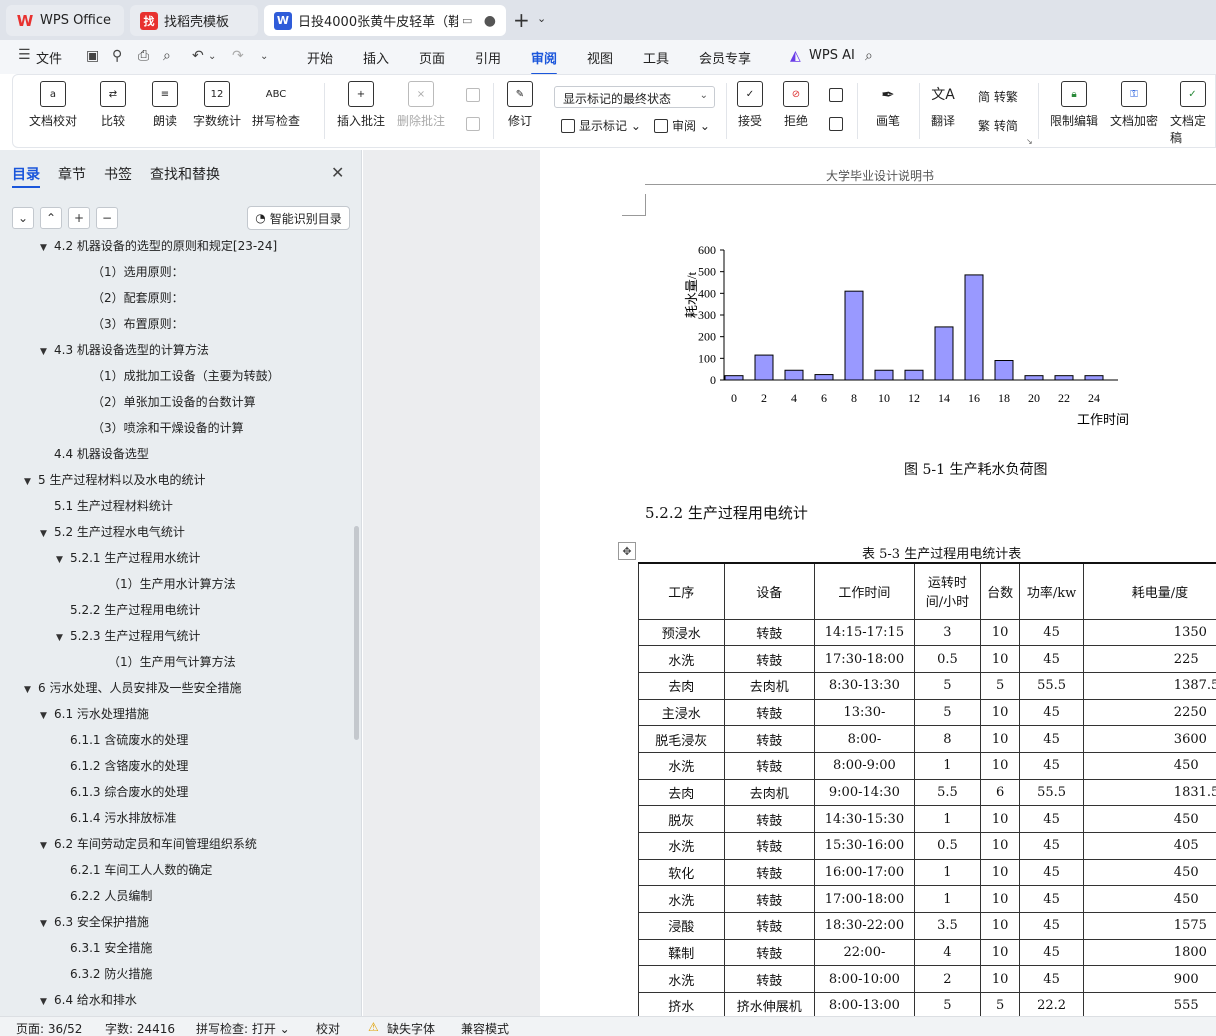  What do you see at coordinates (411, 1028) in the screenshot?
I see `status-missing-font: 缺失字体` at bounding box center [411, 1028].